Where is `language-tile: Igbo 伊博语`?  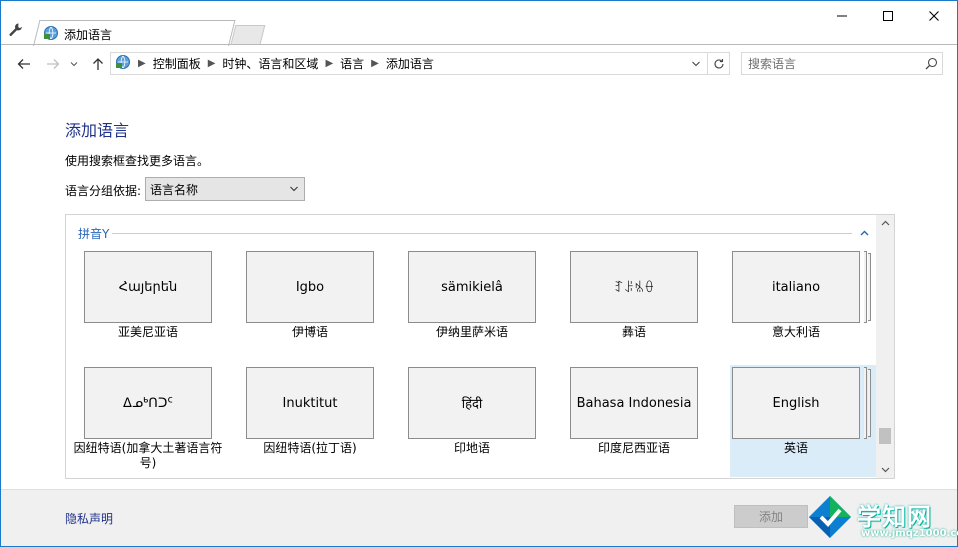 language-tile: Igbo 伊博语 is located at coordinates (325, 305).